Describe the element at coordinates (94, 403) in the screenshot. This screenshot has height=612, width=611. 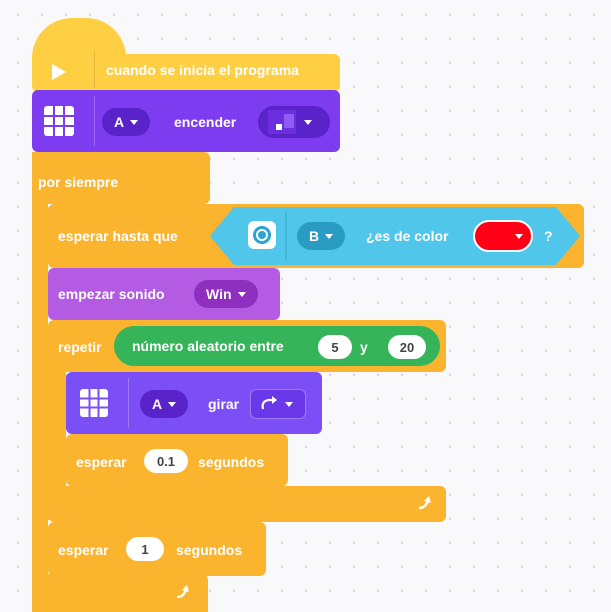
I see `motor-matrix-icon` at that location.